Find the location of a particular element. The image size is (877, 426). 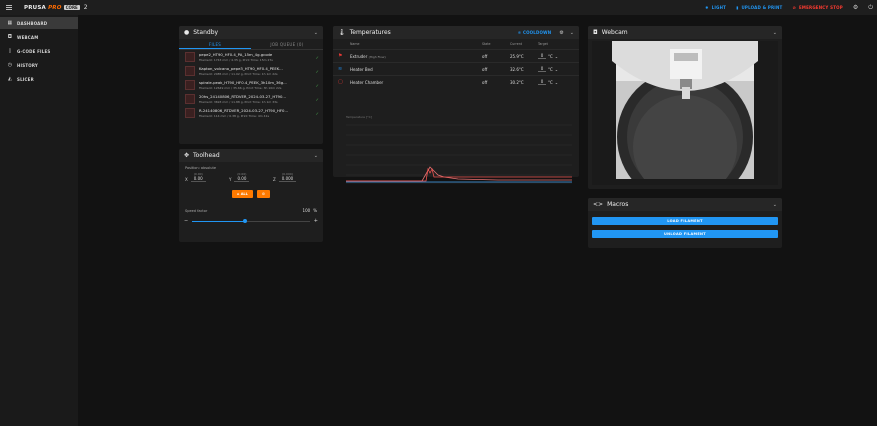

webcam-panel: ◘ Webcam ⌄ is located at coordinates (685, 107).